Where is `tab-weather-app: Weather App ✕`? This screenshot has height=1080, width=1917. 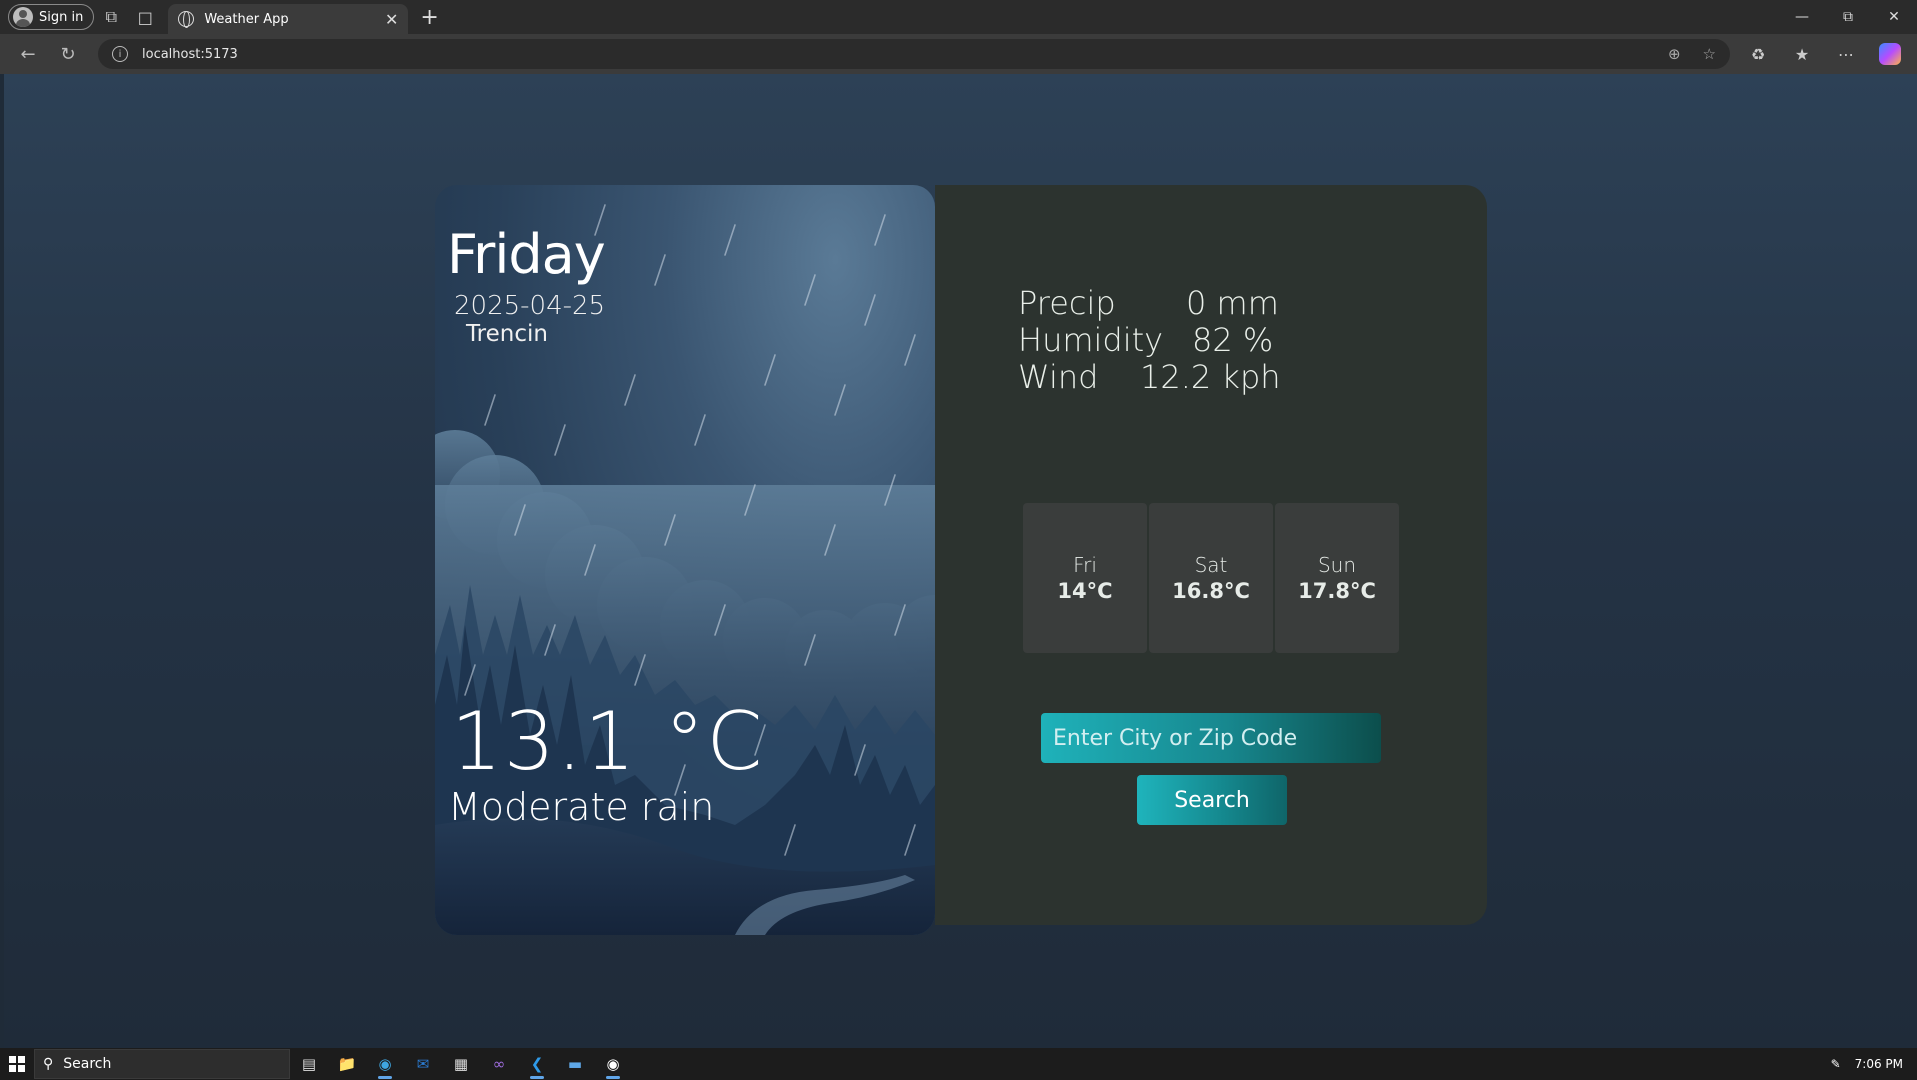
tab-weather-app: Weather App ✕ is located at coordinates (288, 19).